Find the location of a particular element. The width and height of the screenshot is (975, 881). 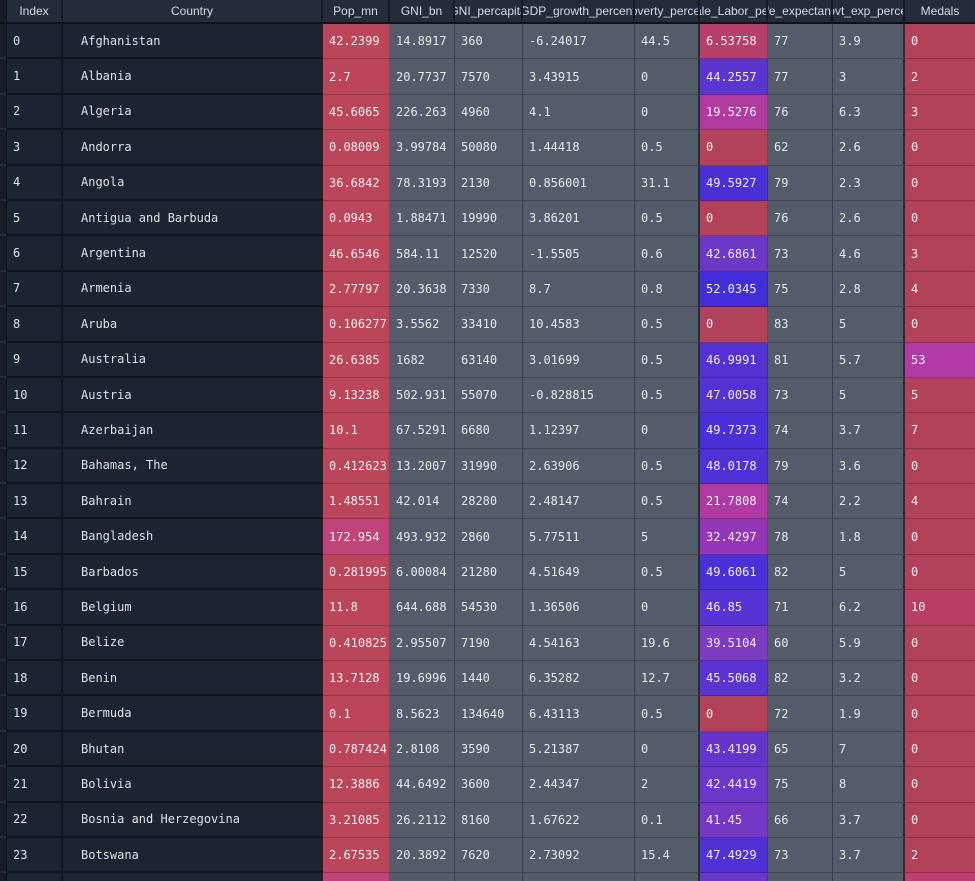

cell-growth: 5.77511 is located at coordinates (579, 537).